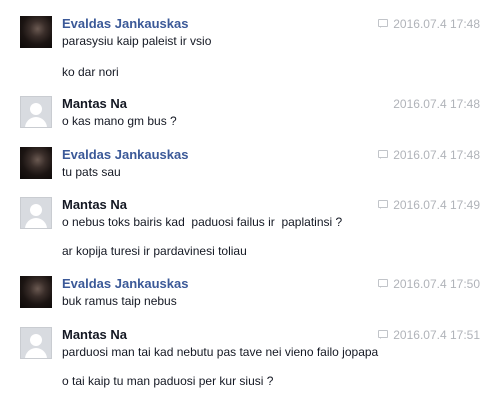  What do you see at coordinates (137, 41) in the screenshot?
I see `message-text: parasysiu kaip paleist ir vsio` at bounding box center [137, 41].